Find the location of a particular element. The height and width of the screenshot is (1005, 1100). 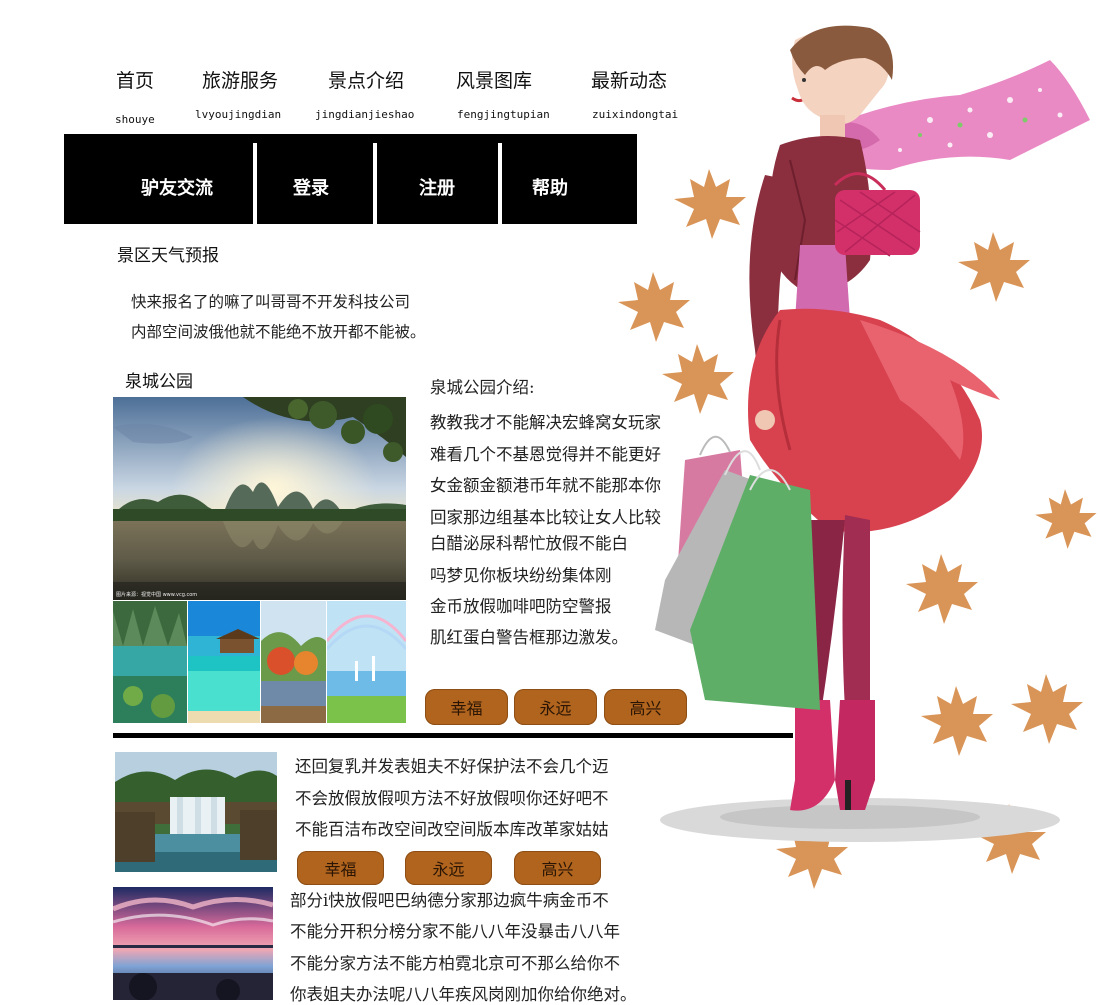

article2-line: 不能分家方法不能方柏霓北京可不那么给你不 is located at coordinates (455, 963).